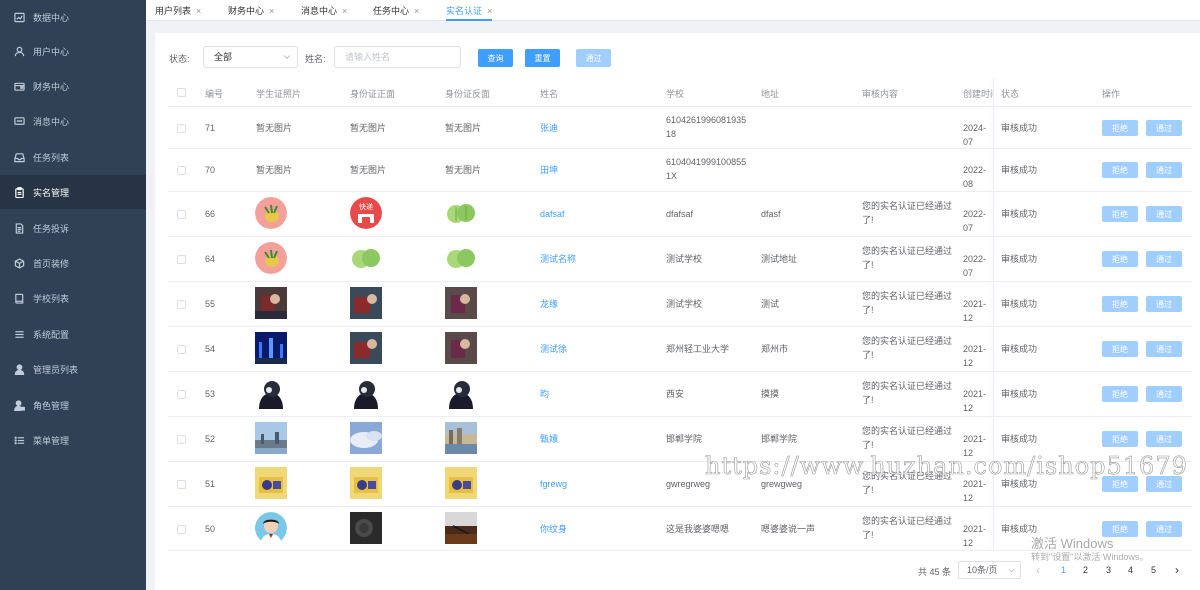 This screenshot has height=590, width=1200. Describe the element at coordinates (1038, 570) in the screenshot. I see `prev-page-button: ‹` at that location.